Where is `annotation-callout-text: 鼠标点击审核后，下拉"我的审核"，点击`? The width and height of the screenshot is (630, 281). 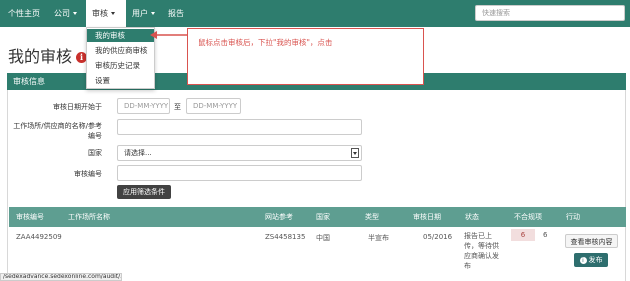 annotation-callout-text: 鼠标点击审核后，下拉"我的审核"，点击 is located at coordinates (265, 42).